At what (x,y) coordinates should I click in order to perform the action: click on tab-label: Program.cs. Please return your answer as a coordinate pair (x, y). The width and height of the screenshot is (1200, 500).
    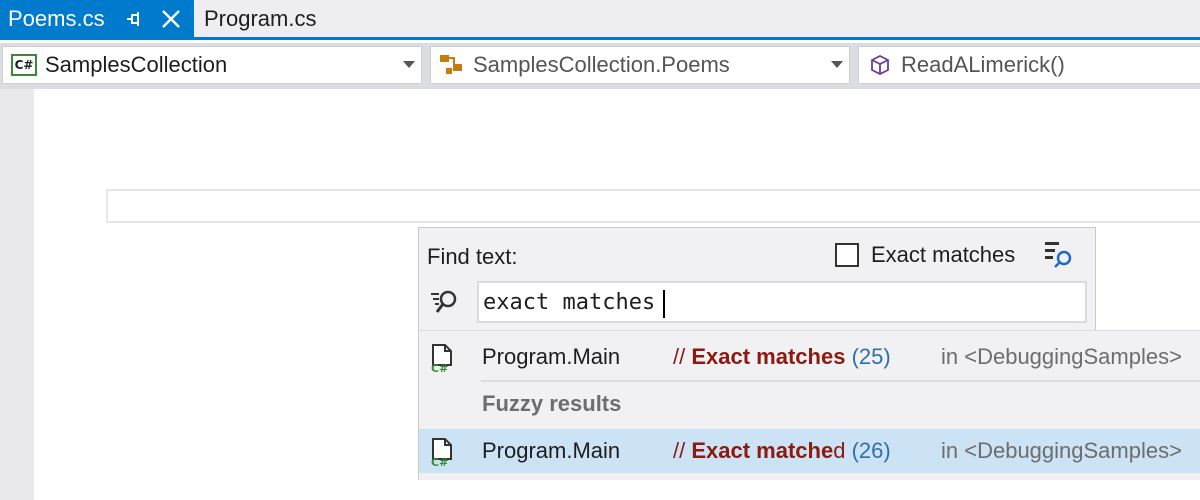
    Looking at the image, I should click on (260, 18).